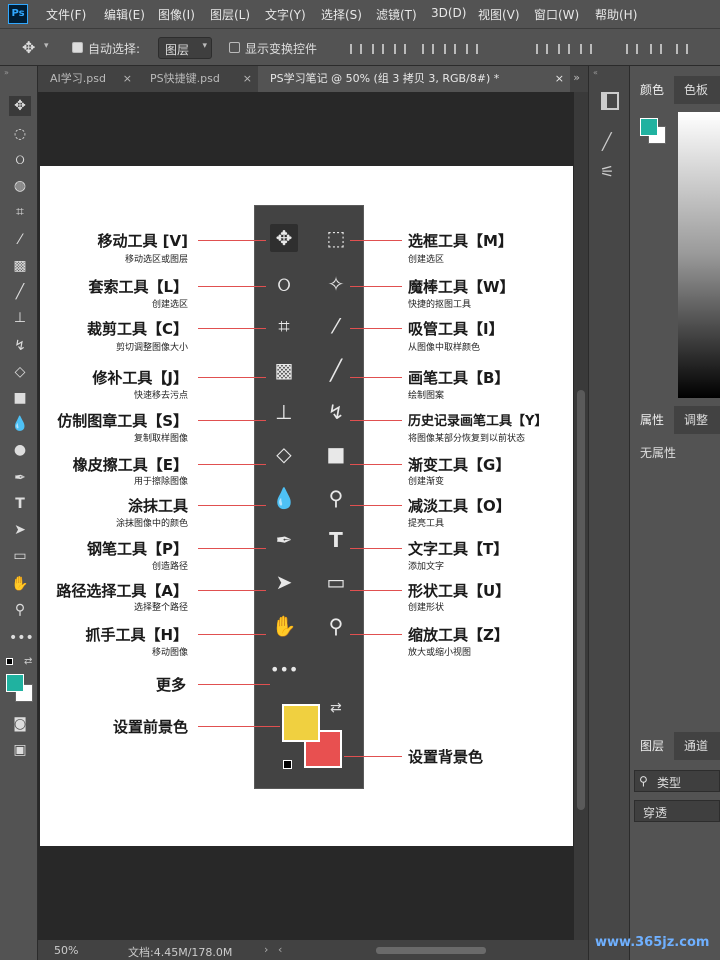  I want to click on default-colors-icon, so click(9, 661).